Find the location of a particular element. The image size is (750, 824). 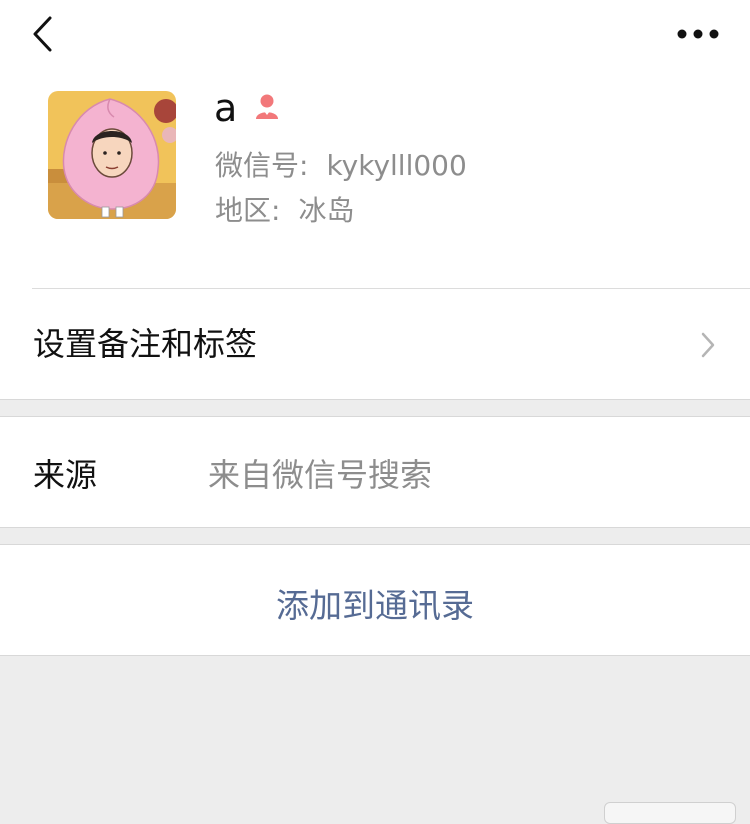

wechat-id-value: kykylll000 is located at coordinates (396, 165).